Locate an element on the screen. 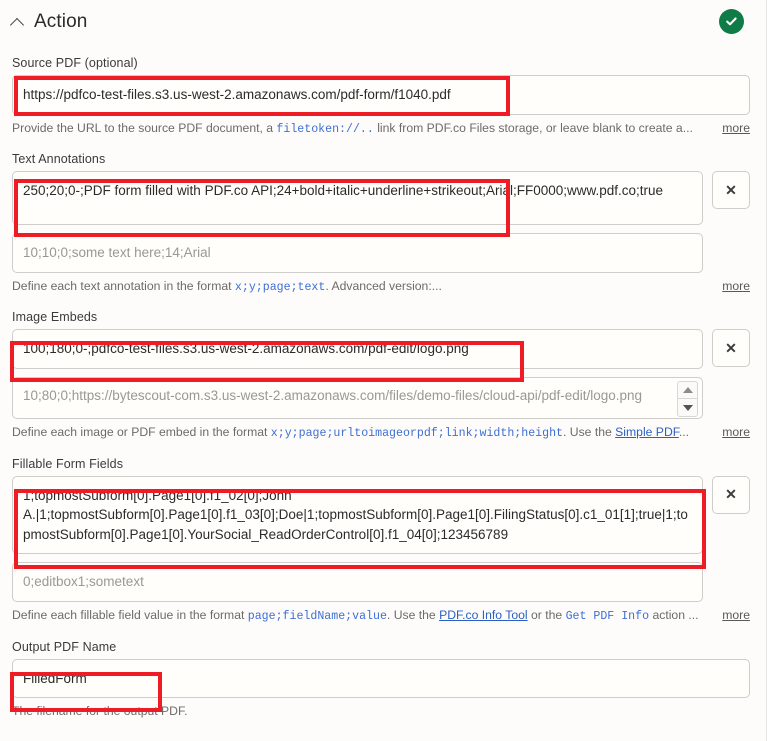 This screenshot has width=767, height=741. triangle-down-icon is located at coordinates (687, 407).